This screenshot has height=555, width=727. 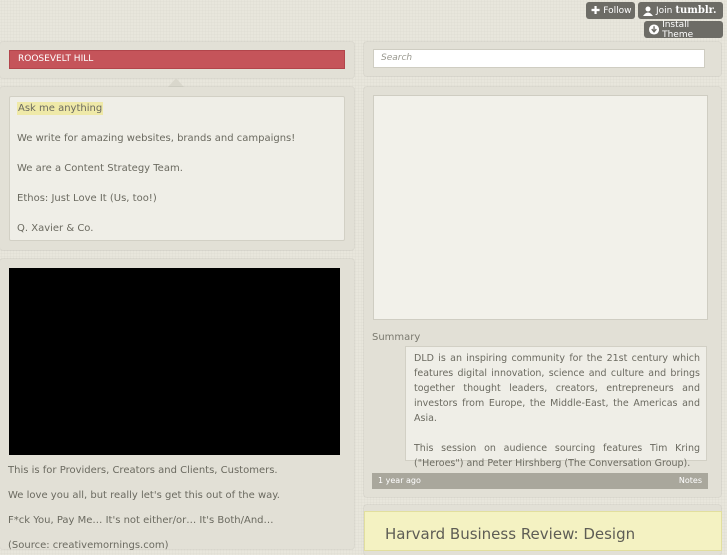 I want to click on next-post-title: Harvard Business Review: Design, so click(x=510, y=534).